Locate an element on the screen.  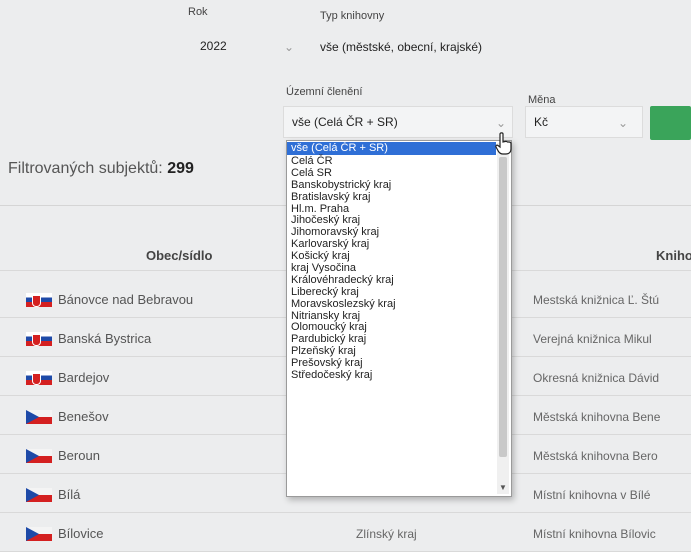
row-divider is located at coordinates (345, 512).